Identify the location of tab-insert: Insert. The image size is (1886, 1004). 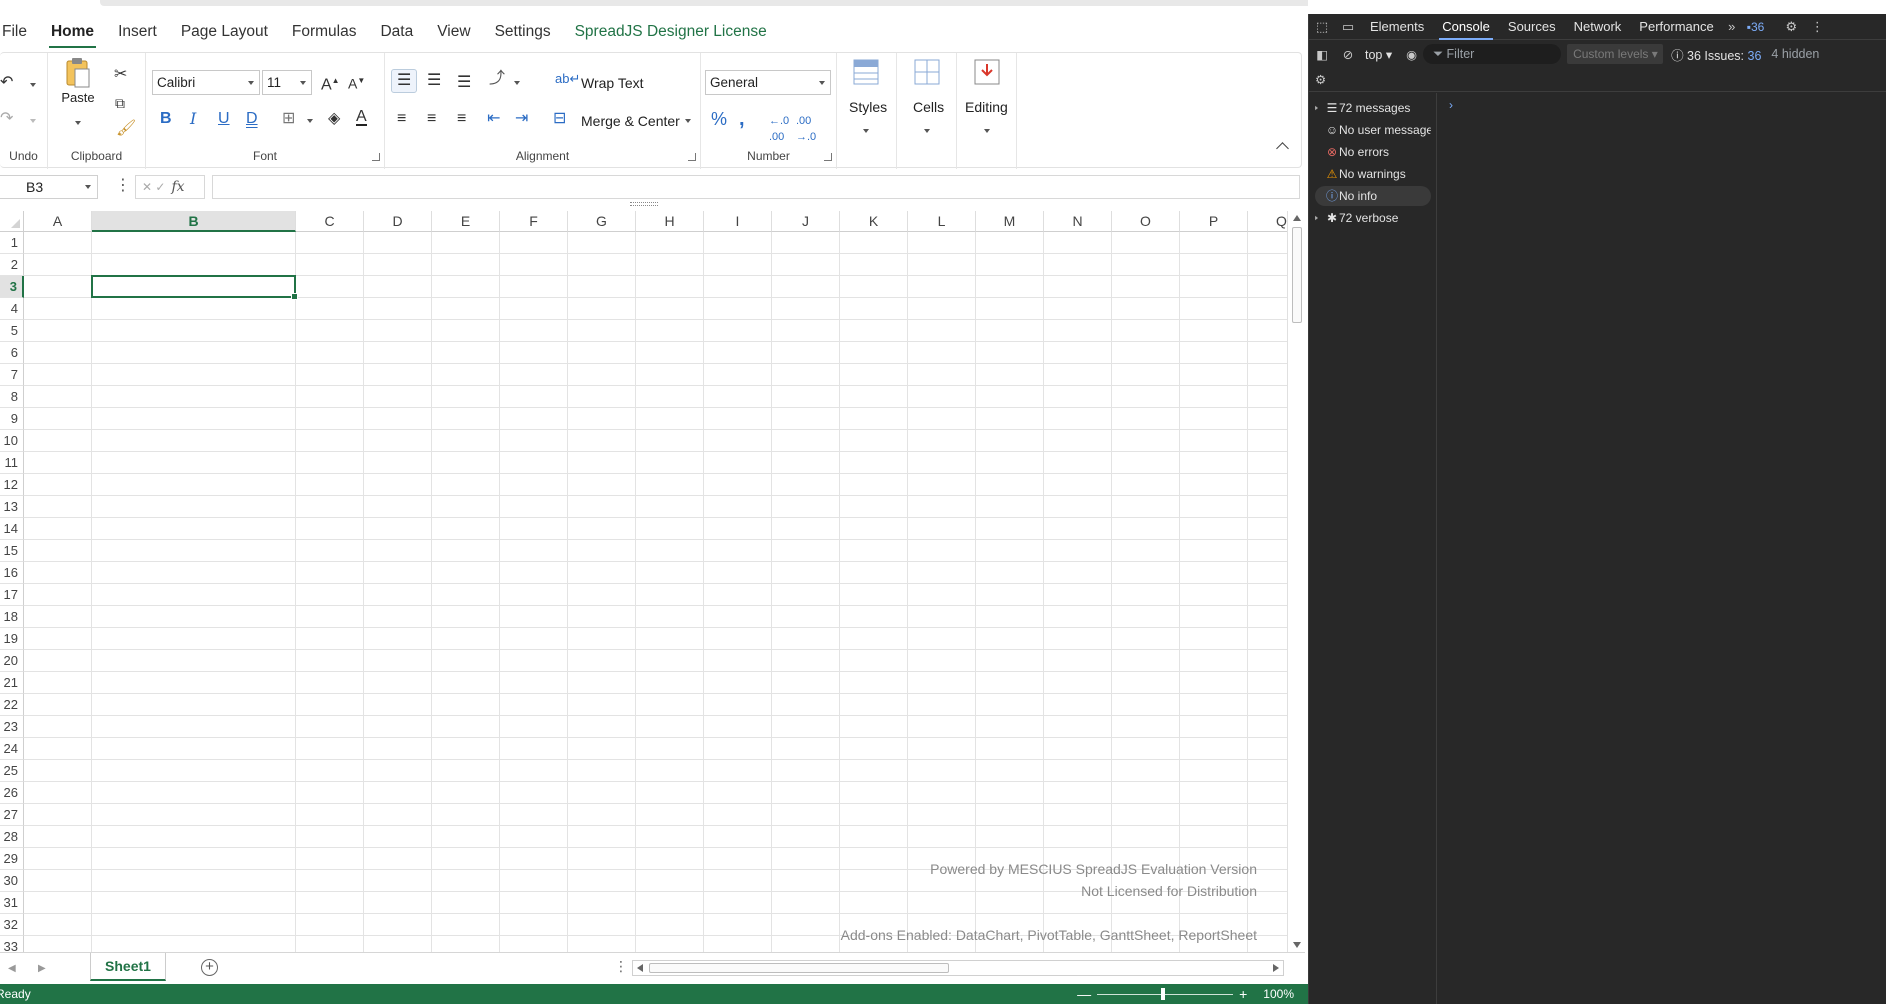
(137, 32).